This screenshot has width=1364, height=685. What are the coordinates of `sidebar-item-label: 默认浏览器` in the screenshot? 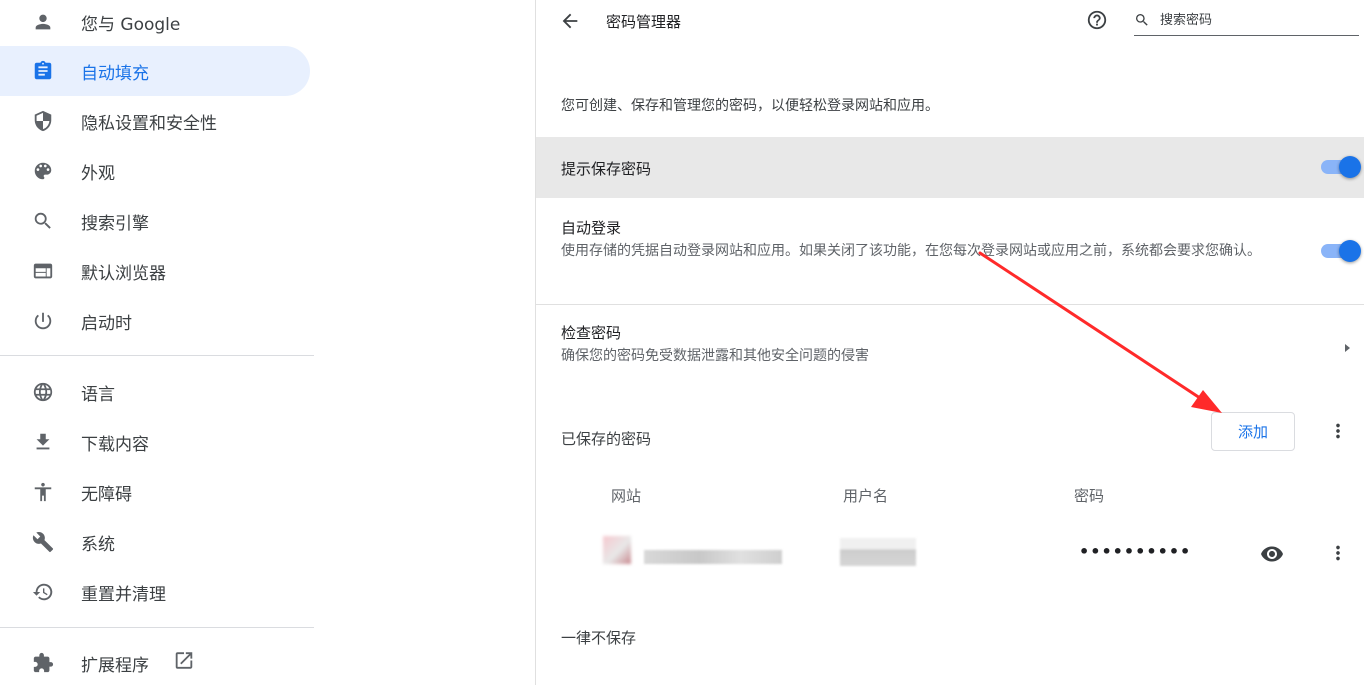 It's located at (123, 273).